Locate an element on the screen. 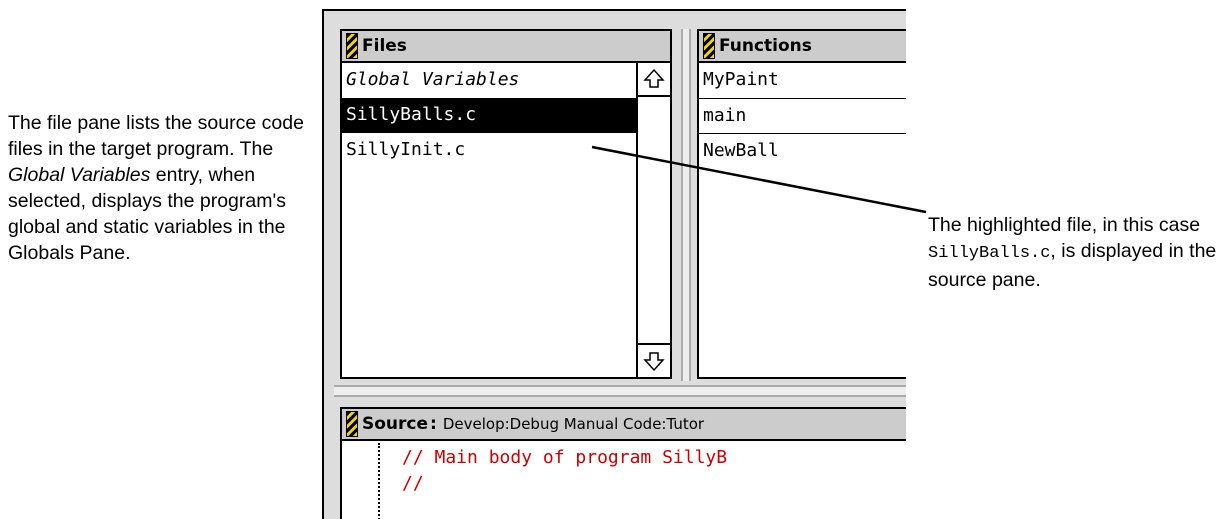 The image size is (1228, 519). source-pane-header: Source : Develop:Debug Manual Code:Tutor is located at coordinates (624, 425).